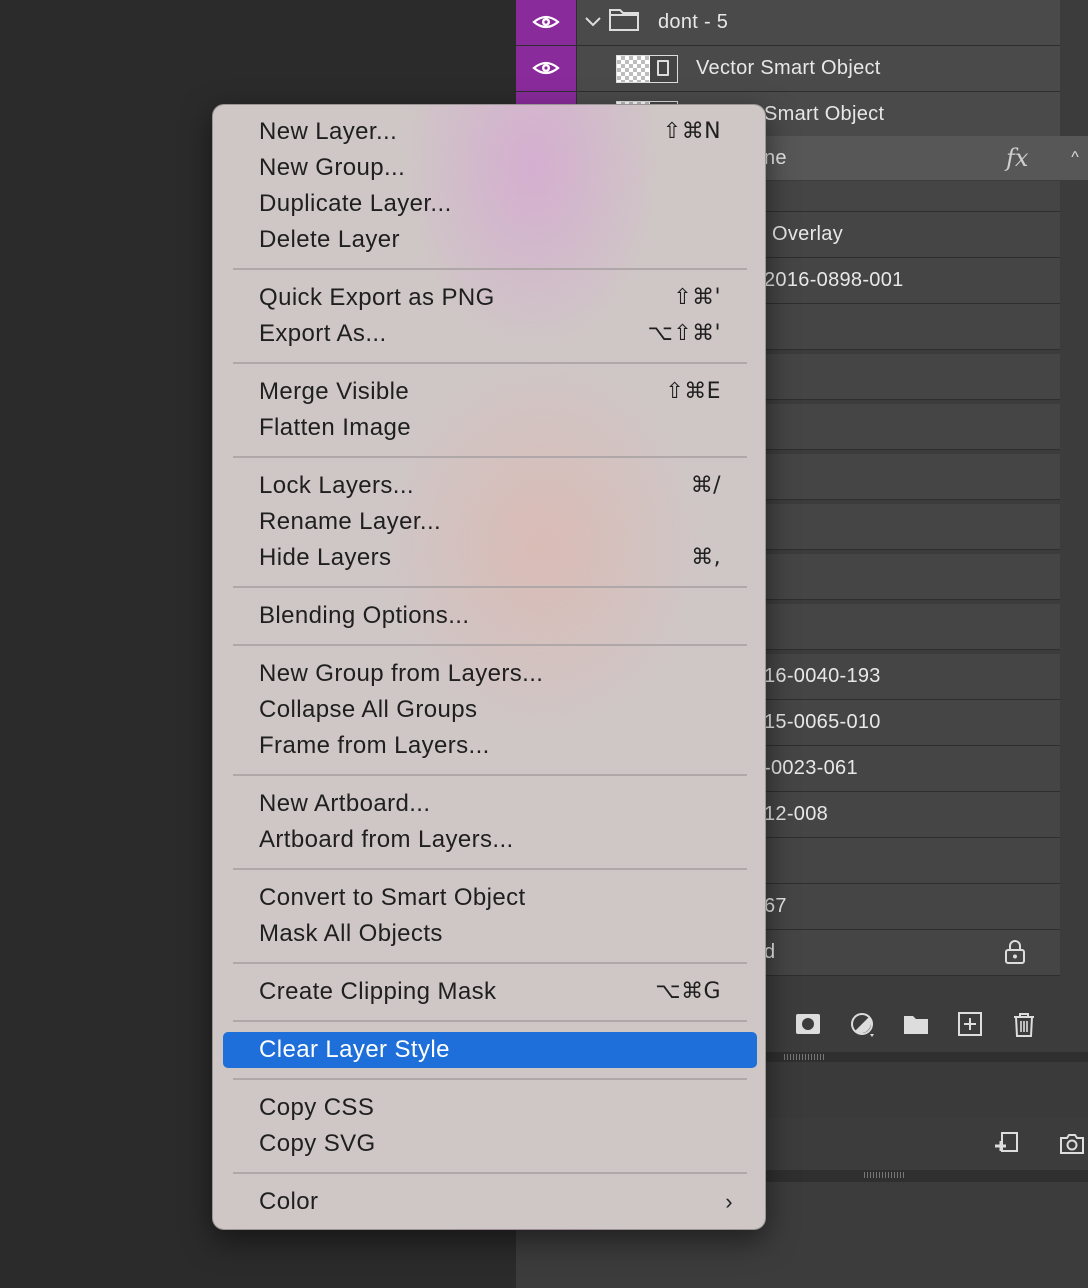 The height and width of the screenshot is (1288, 1088). What do you see at coordinates (706, 557) in the screenshot?
I see `menu-item-shortcut: ⌘,` at bounding box center [706, 557].